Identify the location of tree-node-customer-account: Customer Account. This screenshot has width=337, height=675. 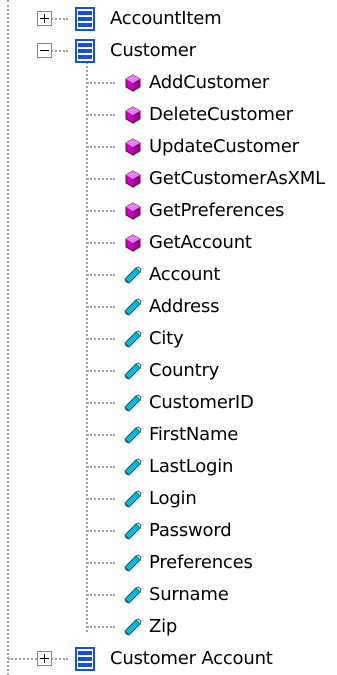
(168, 659).